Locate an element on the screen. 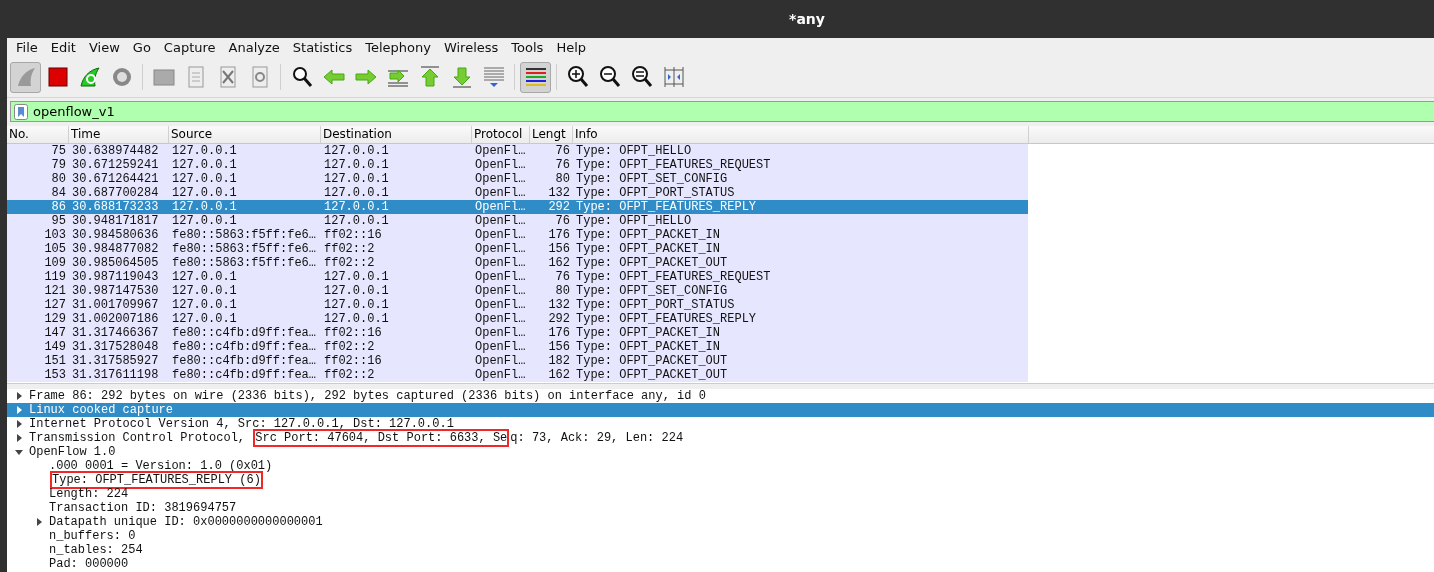 This screenshot has width=1434, height=572. column-header: No. is located at coordinates (38, 134).